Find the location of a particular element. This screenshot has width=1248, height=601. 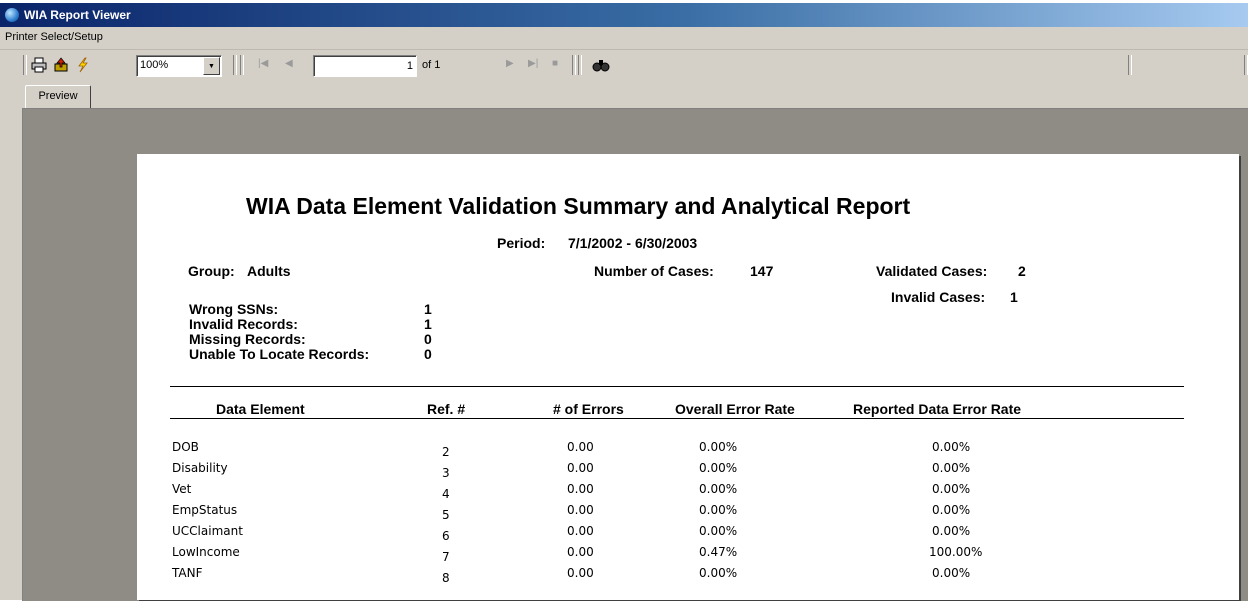

cell-element: Disability is located at coordinates (200, 468).